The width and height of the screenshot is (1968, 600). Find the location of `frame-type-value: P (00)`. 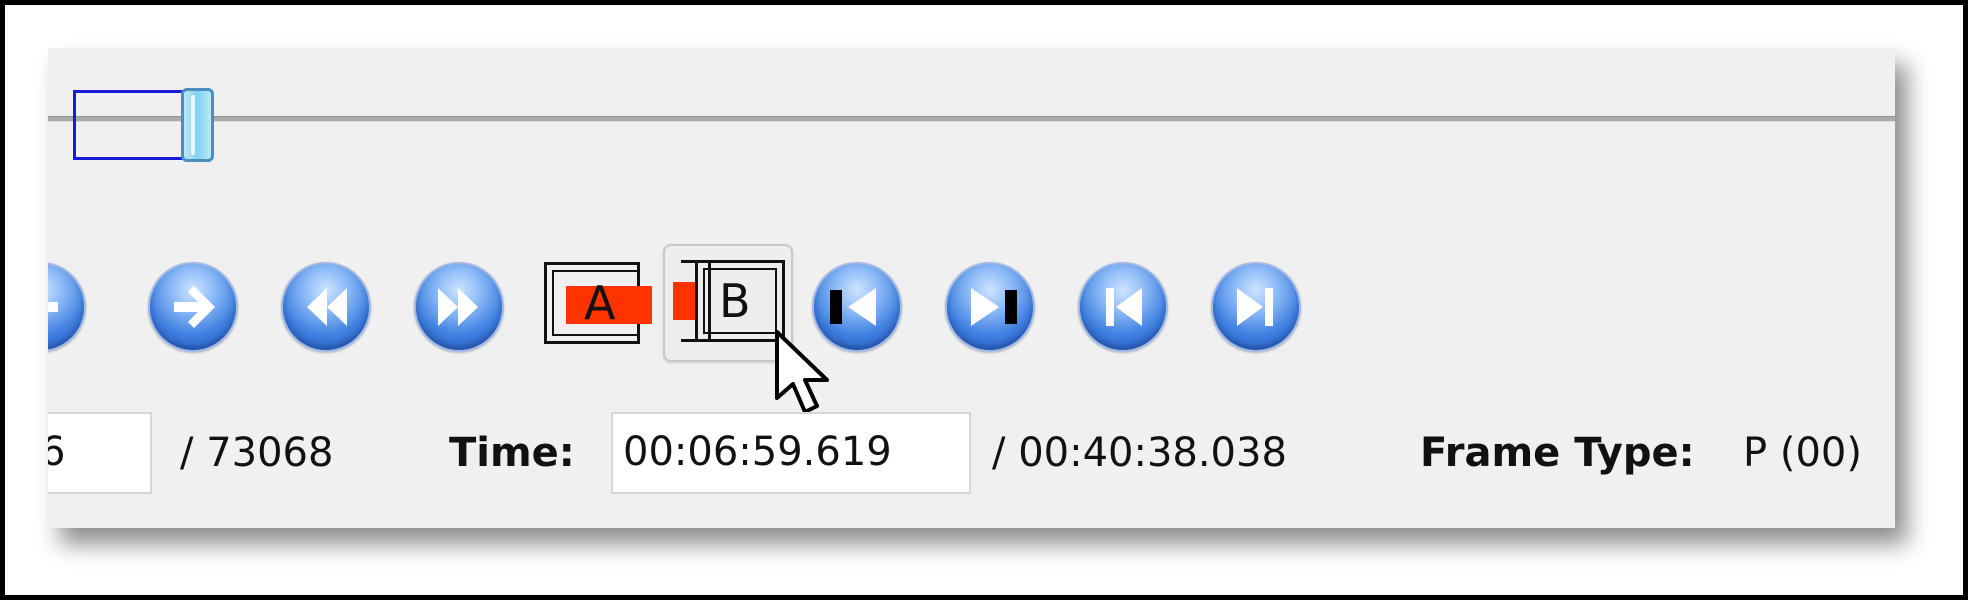

frame-type-value: P (00) is located at coordinates (1802, 453).